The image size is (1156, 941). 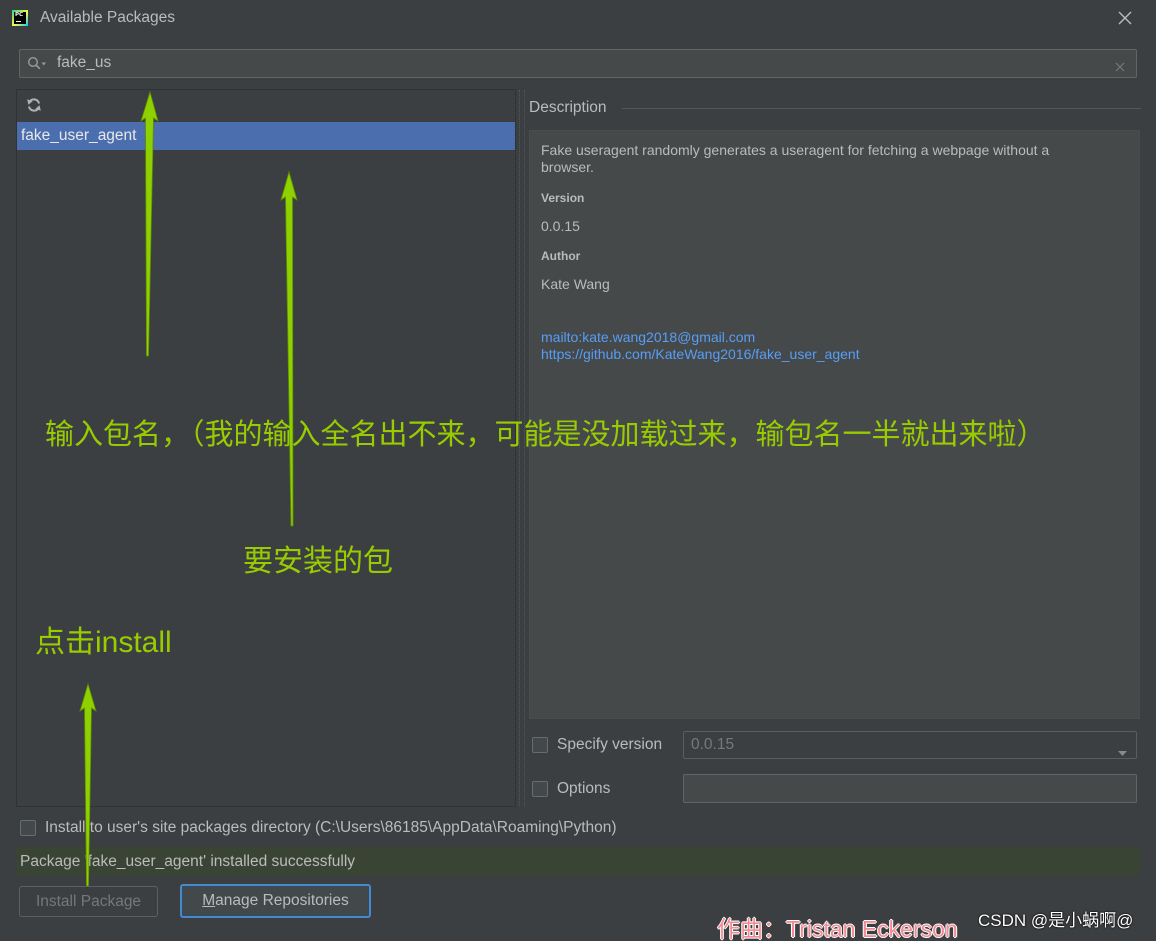 What do you see at coordinates (648, 337) in the screenshot?
I see `author-email-link: mailto:kate.wang2018@gmail.com` at bounding box center [648, 337].